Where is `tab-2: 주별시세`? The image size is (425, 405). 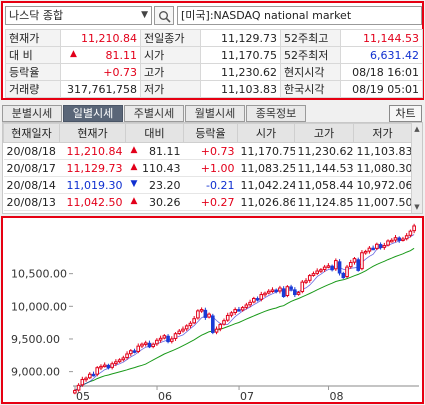
tab-2: 주별시세 is located at coordinates (154, 113).